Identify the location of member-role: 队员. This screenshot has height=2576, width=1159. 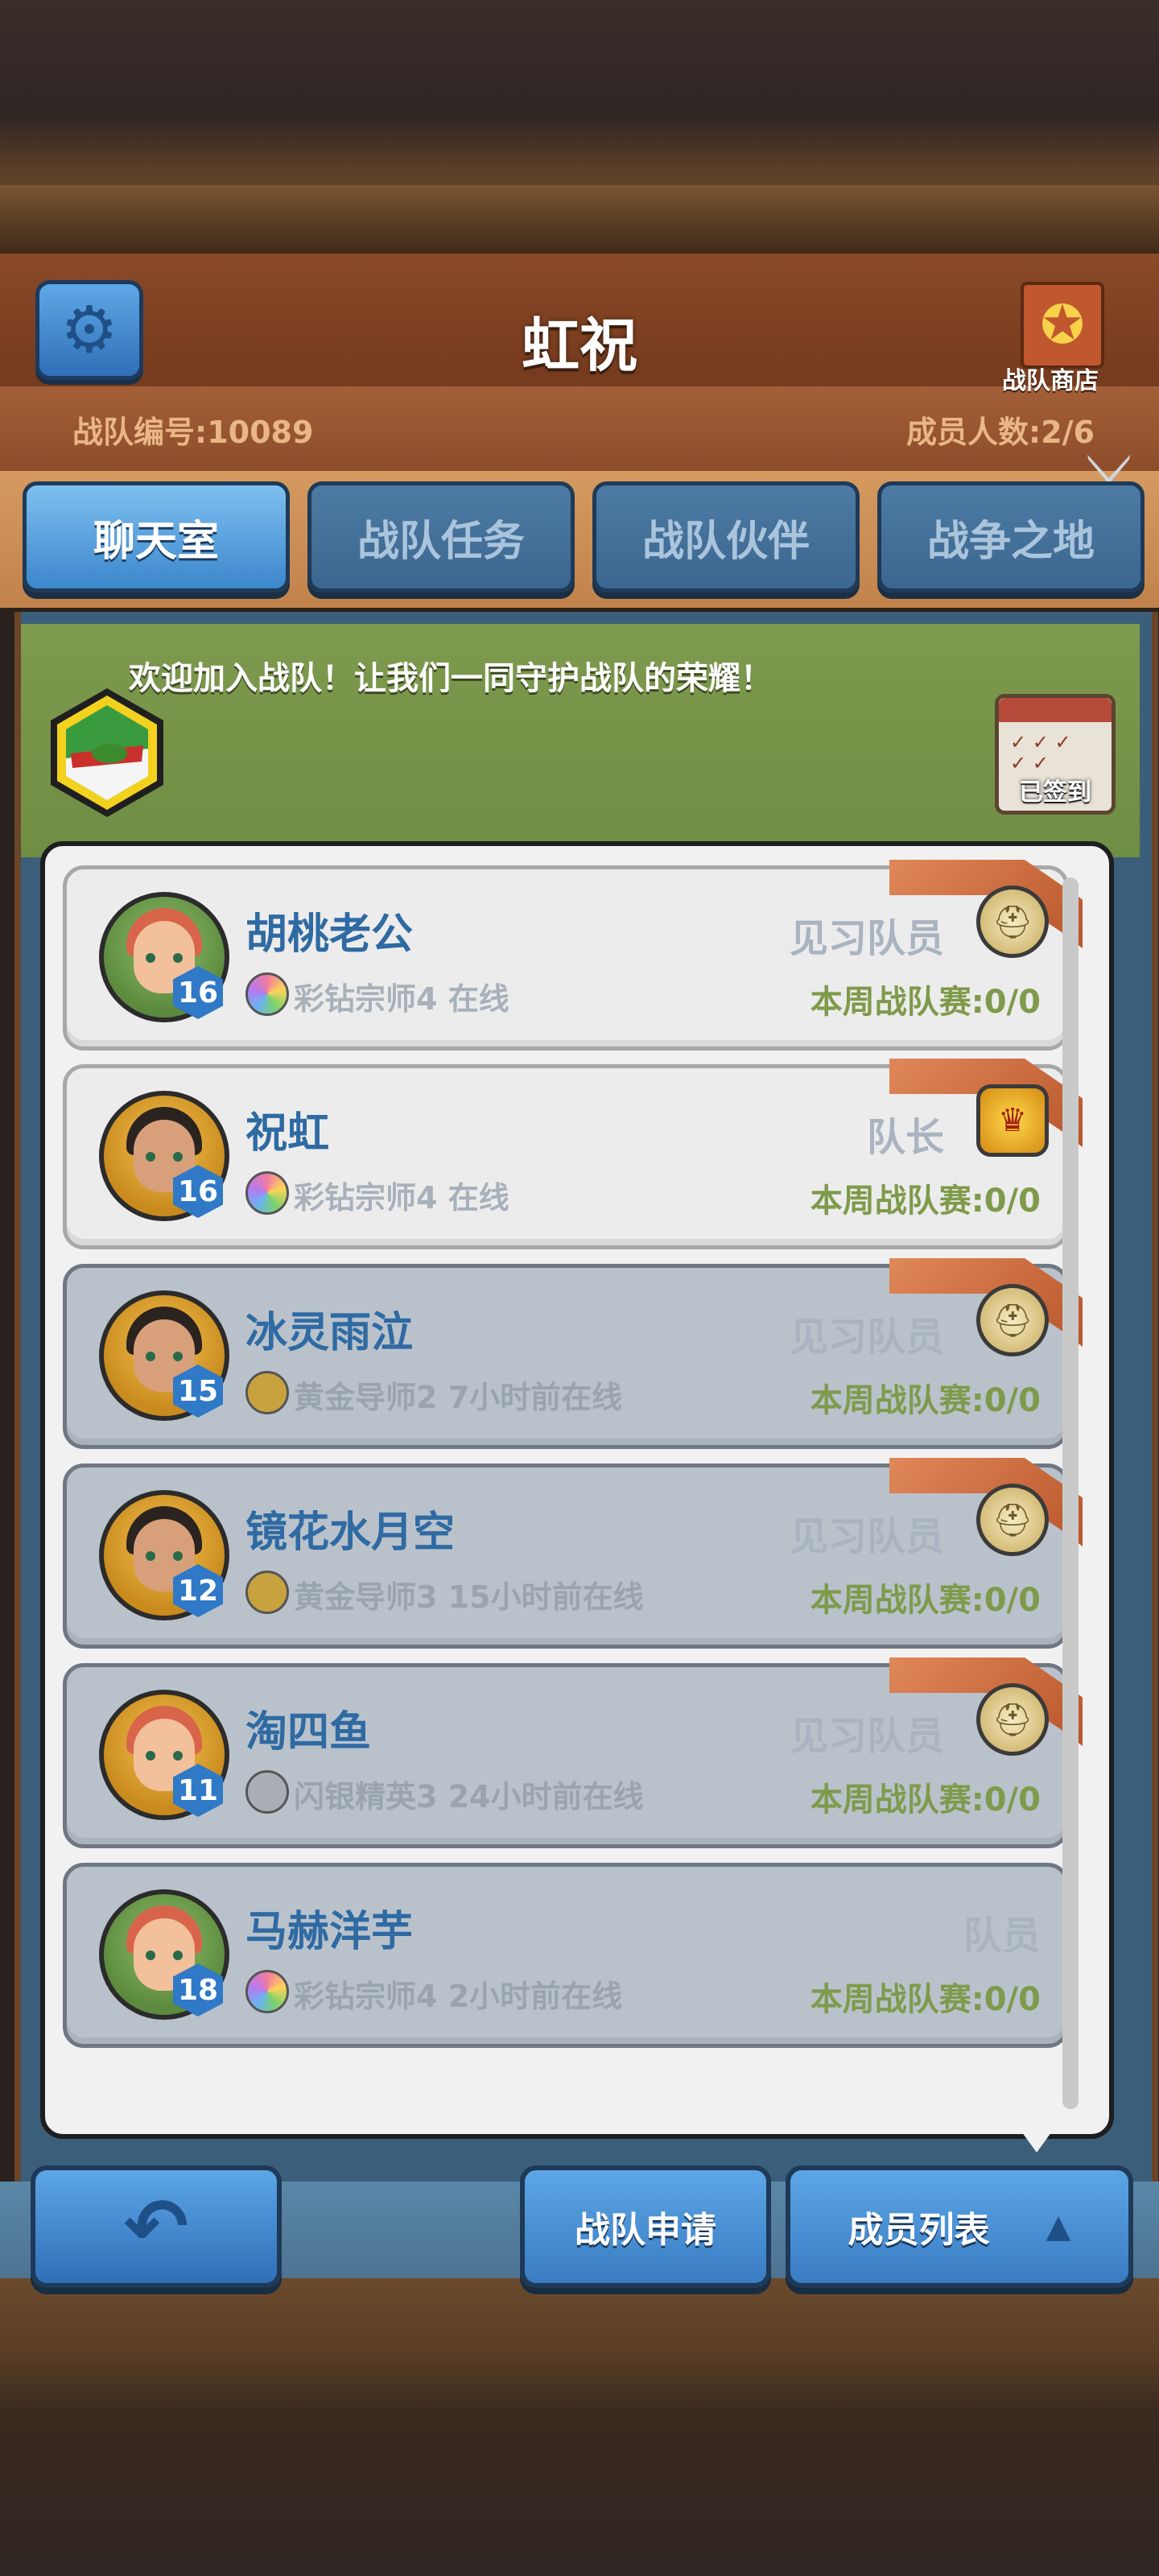
(1002, 1936).